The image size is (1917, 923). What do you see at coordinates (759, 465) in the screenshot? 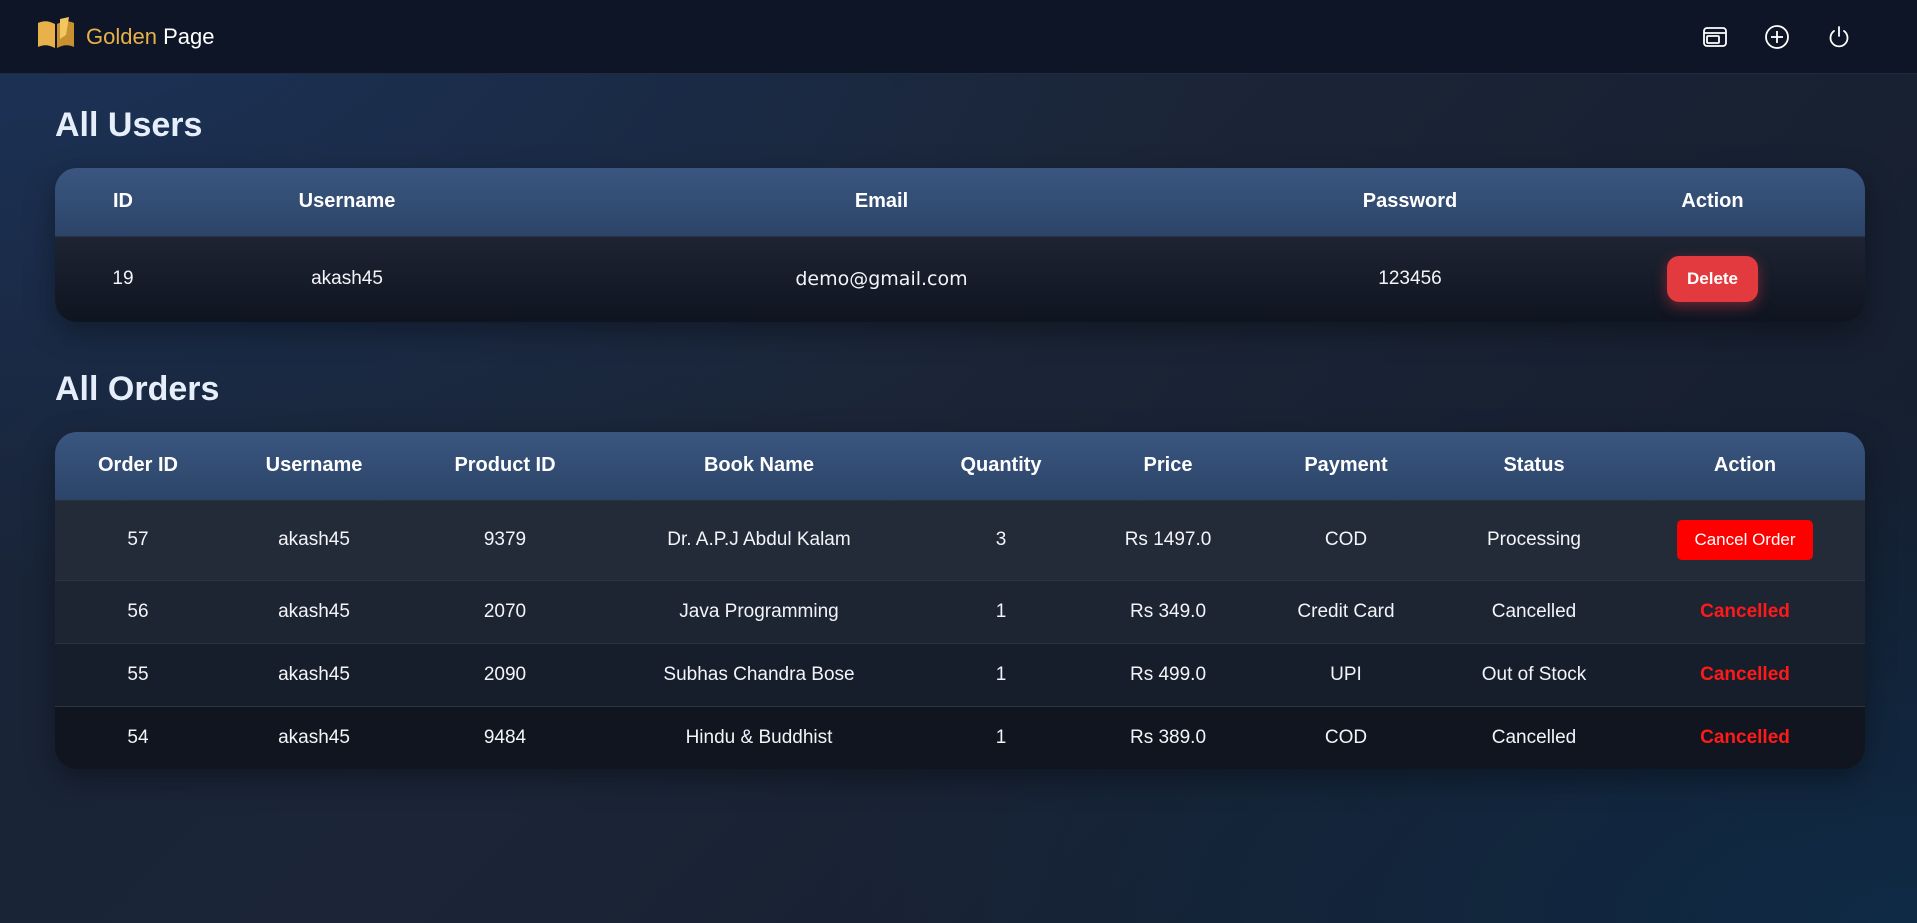
I see `orders-col-book-name: Book Name` at bounding box center [759, 465].